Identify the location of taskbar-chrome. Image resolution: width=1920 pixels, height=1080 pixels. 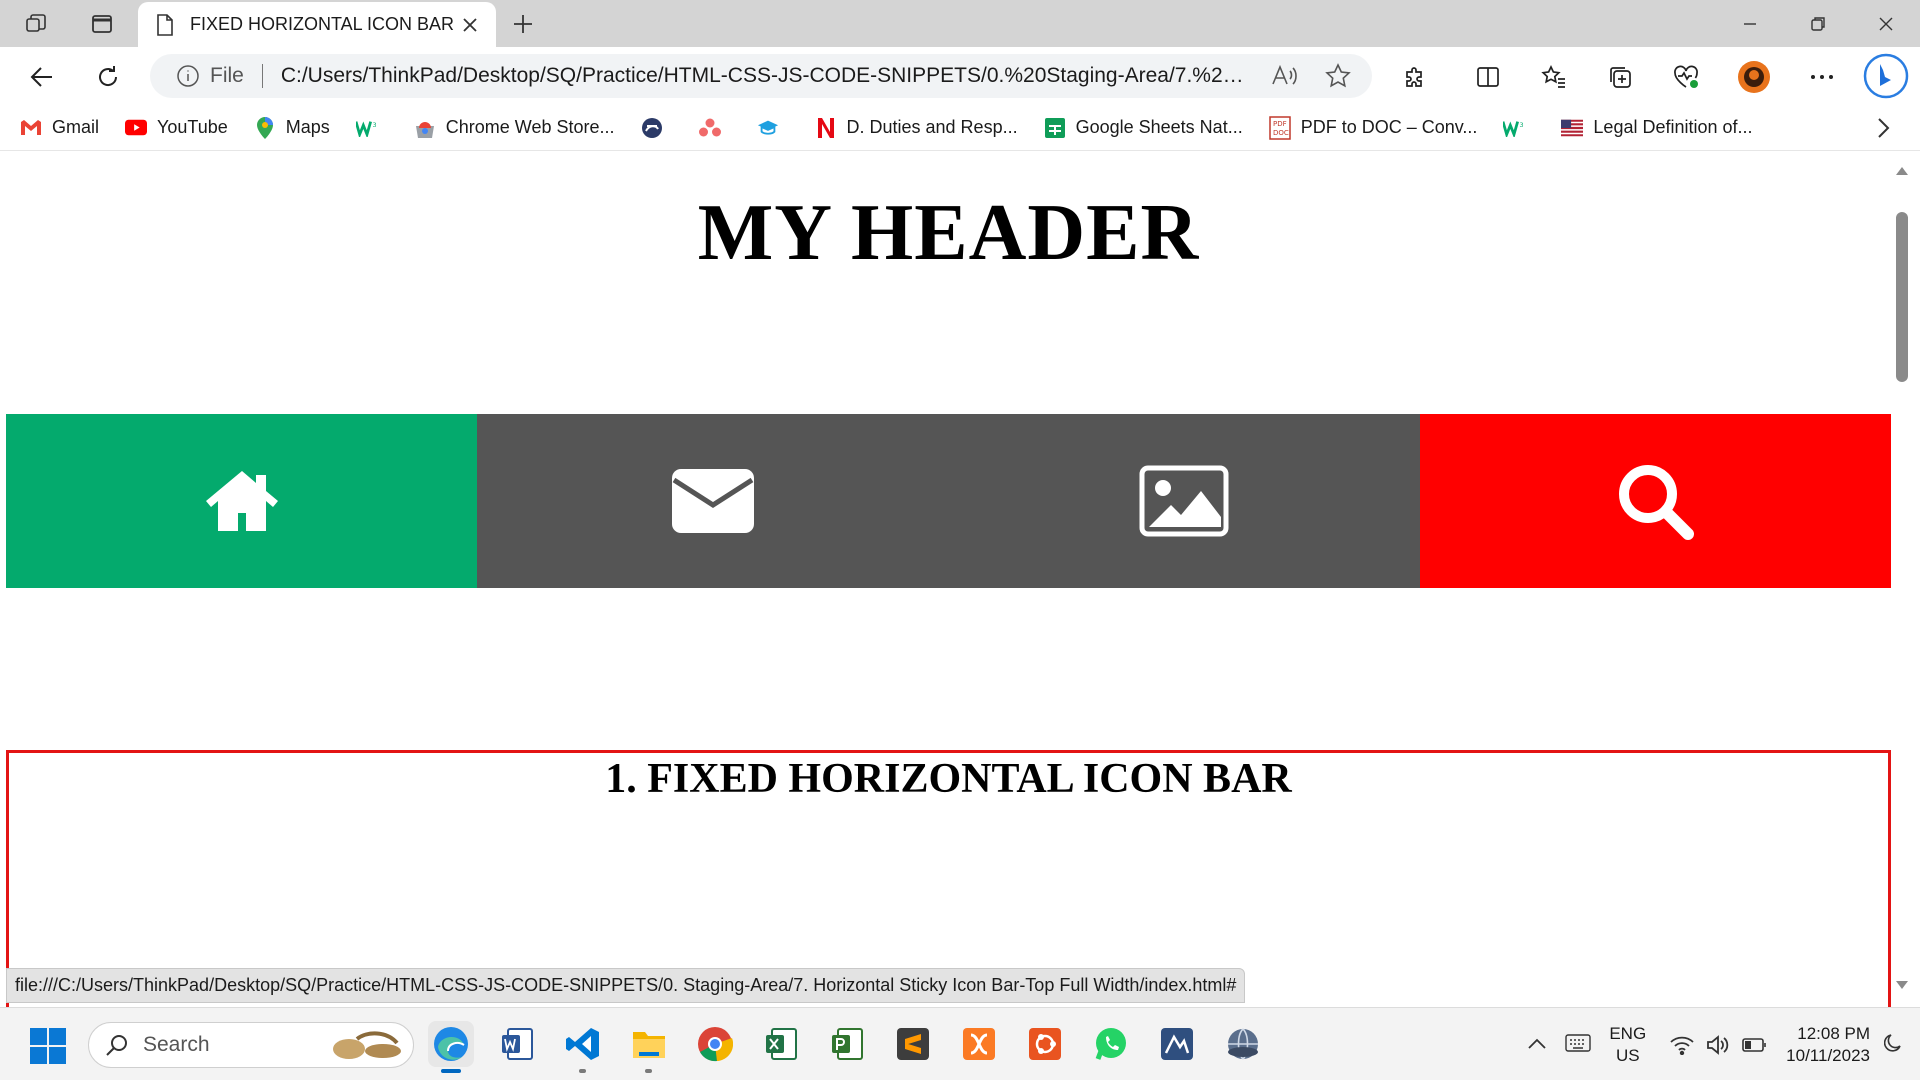
(715, 1044).